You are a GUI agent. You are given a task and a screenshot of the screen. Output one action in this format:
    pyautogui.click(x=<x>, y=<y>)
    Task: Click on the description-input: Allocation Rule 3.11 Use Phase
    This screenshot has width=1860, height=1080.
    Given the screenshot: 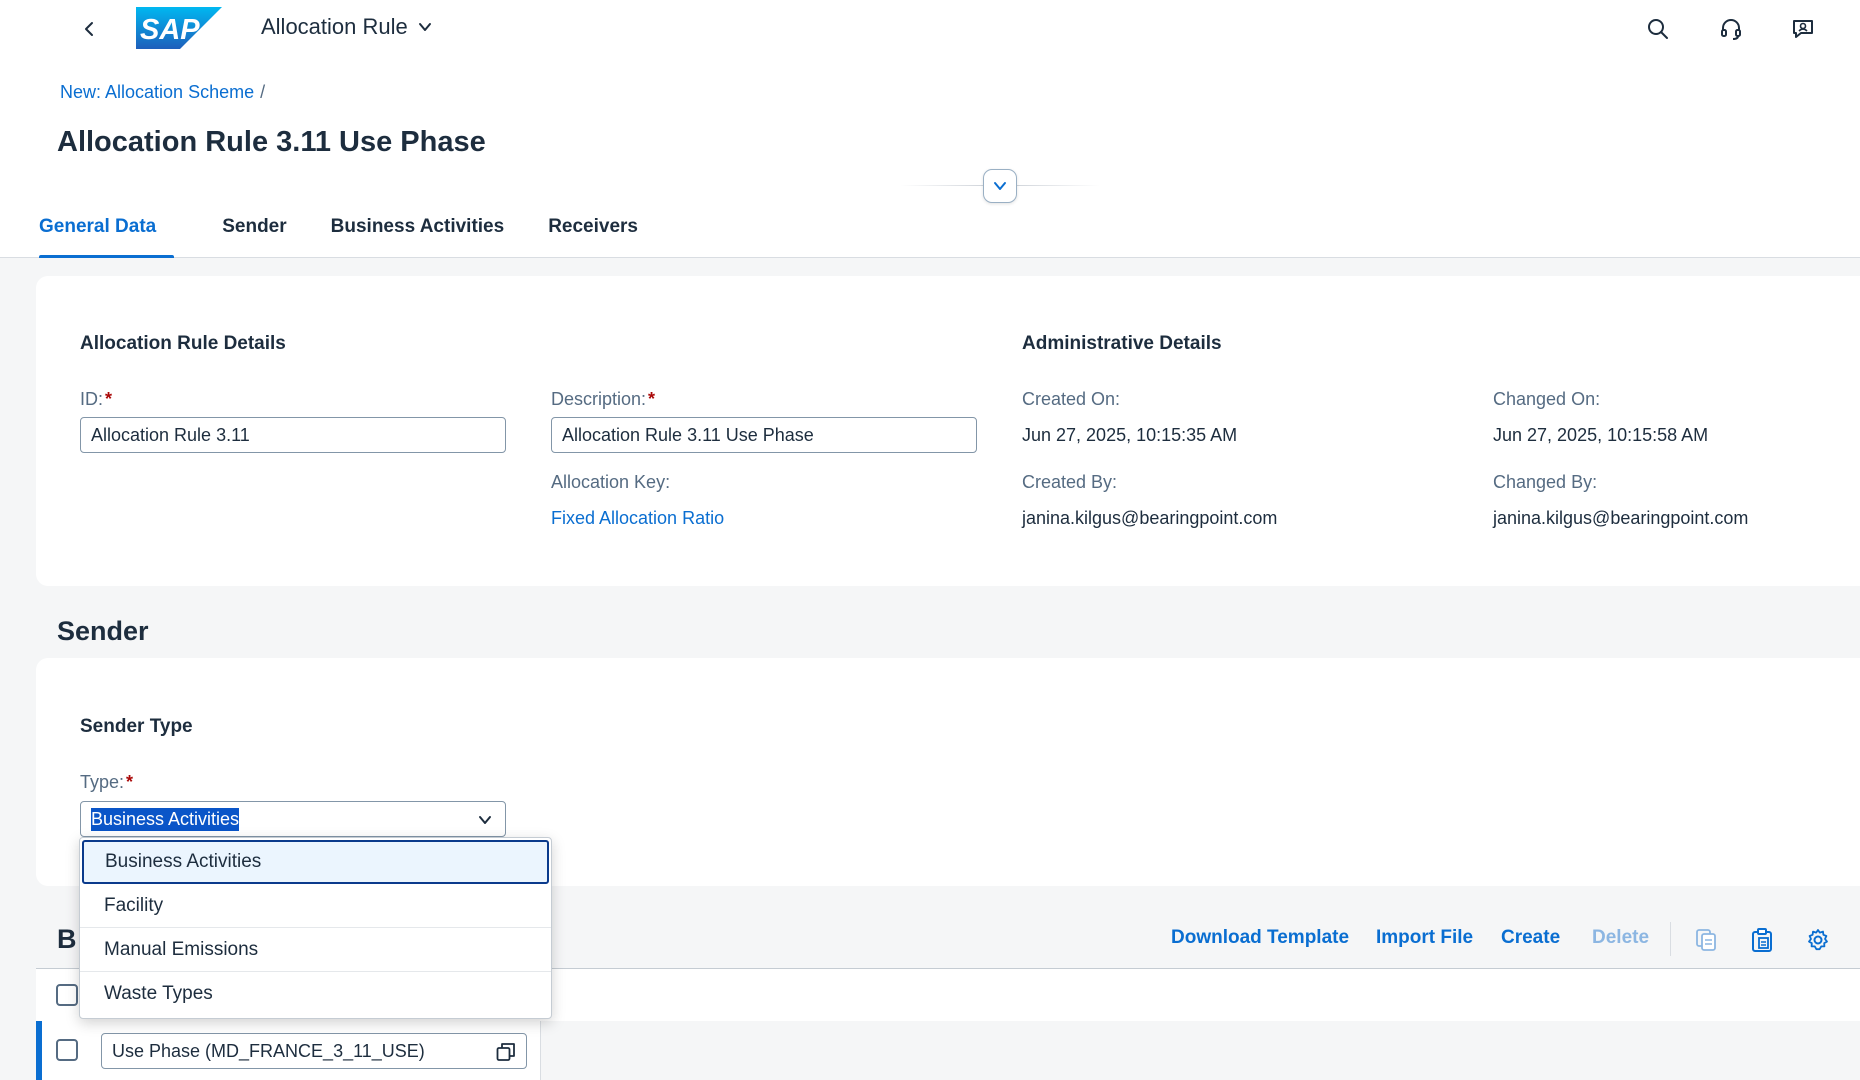 What is the action you would take?
    pyautogui.click(x=764, y=435)
    